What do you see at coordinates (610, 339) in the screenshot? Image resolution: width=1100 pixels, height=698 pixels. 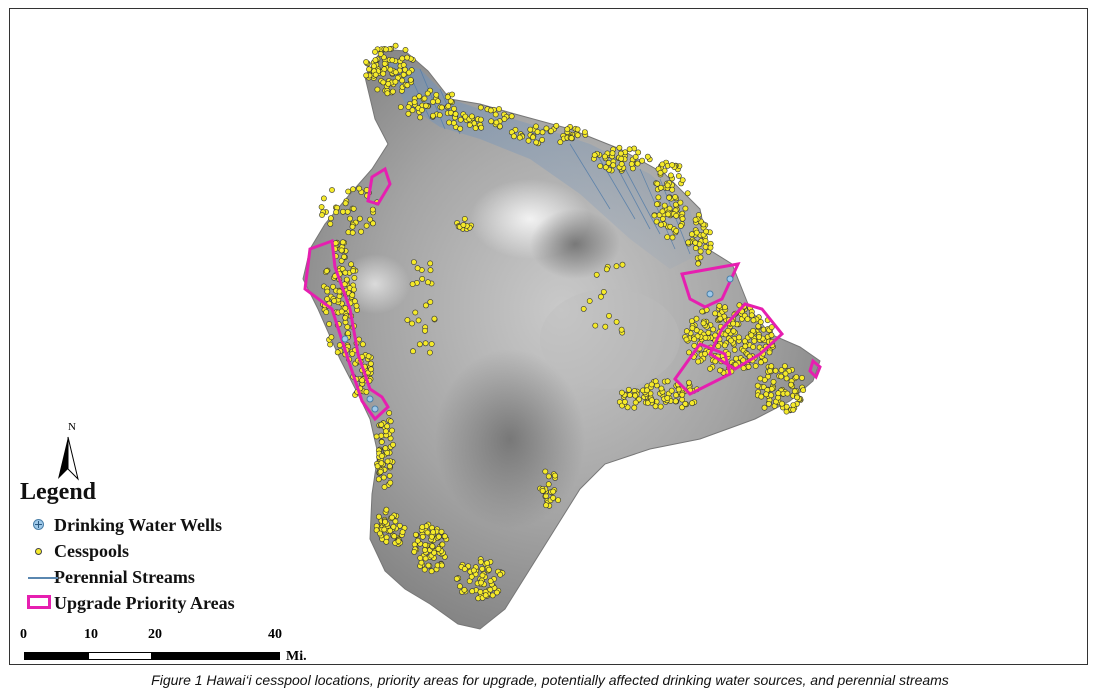 I see `slope-shadow` at bounding box center [610, 339].